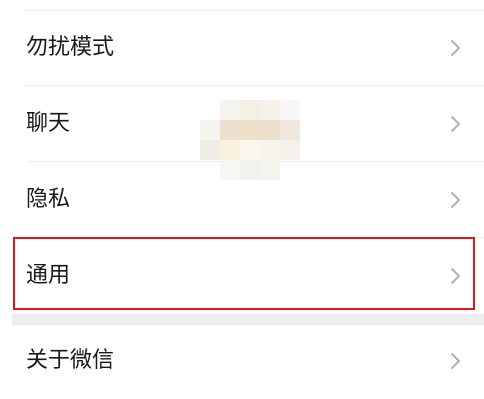 This screenshot has width=484, height=399. I want to click on settings-item-label: 聊天, so click(48, 123).